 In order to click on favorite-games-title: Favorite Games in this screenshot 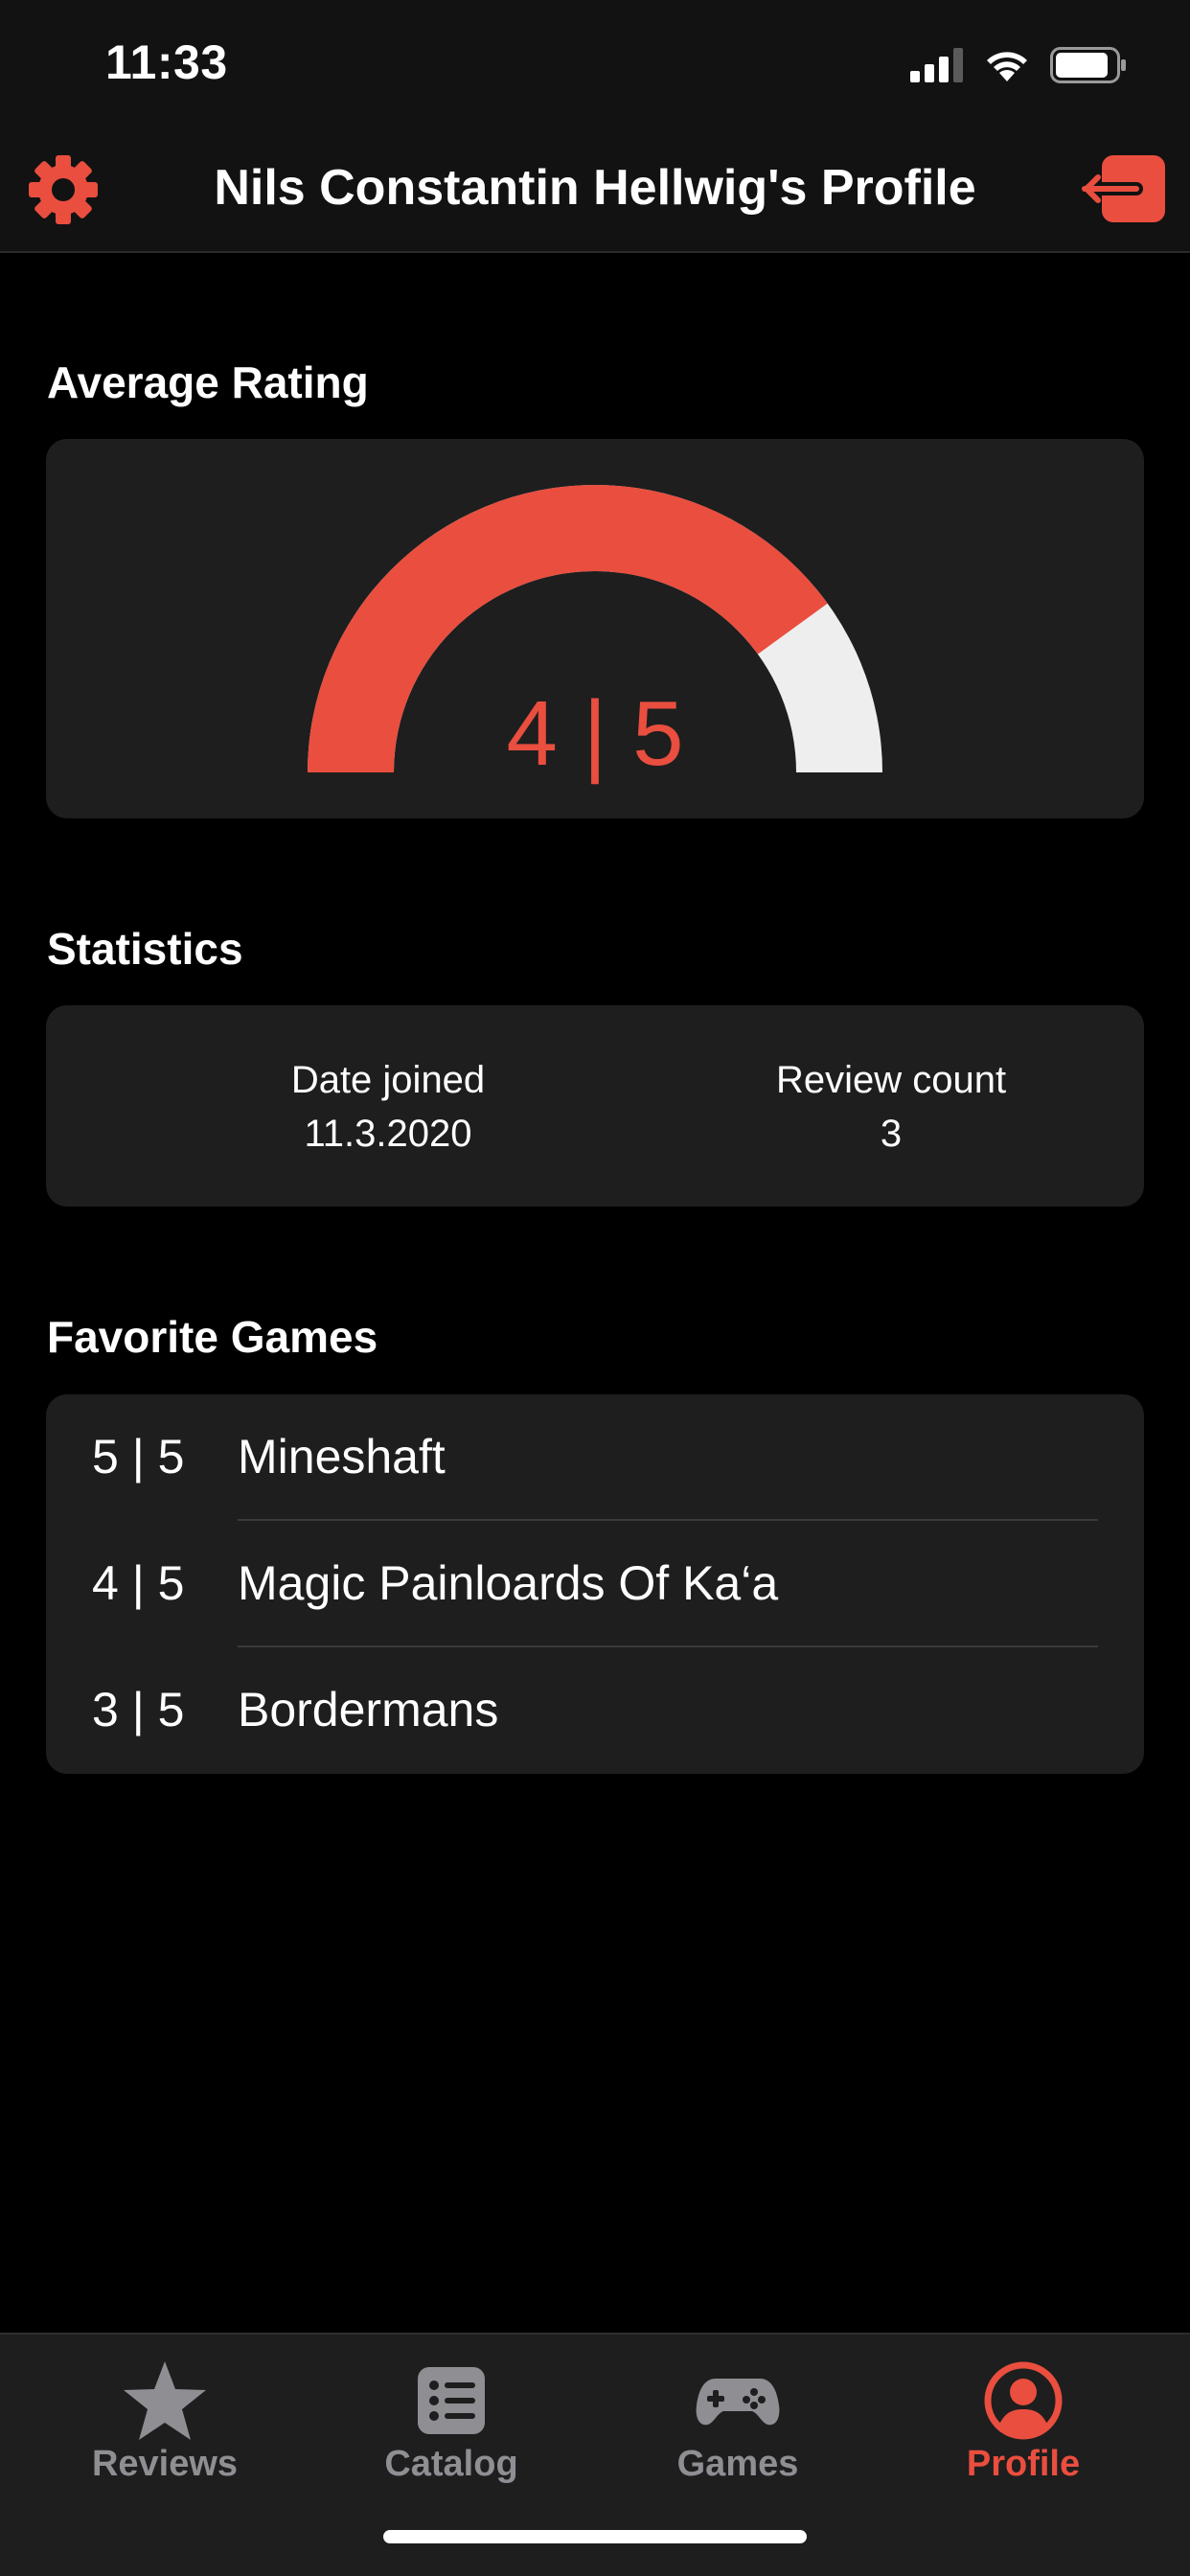, I will do `click(213, 1337)`.